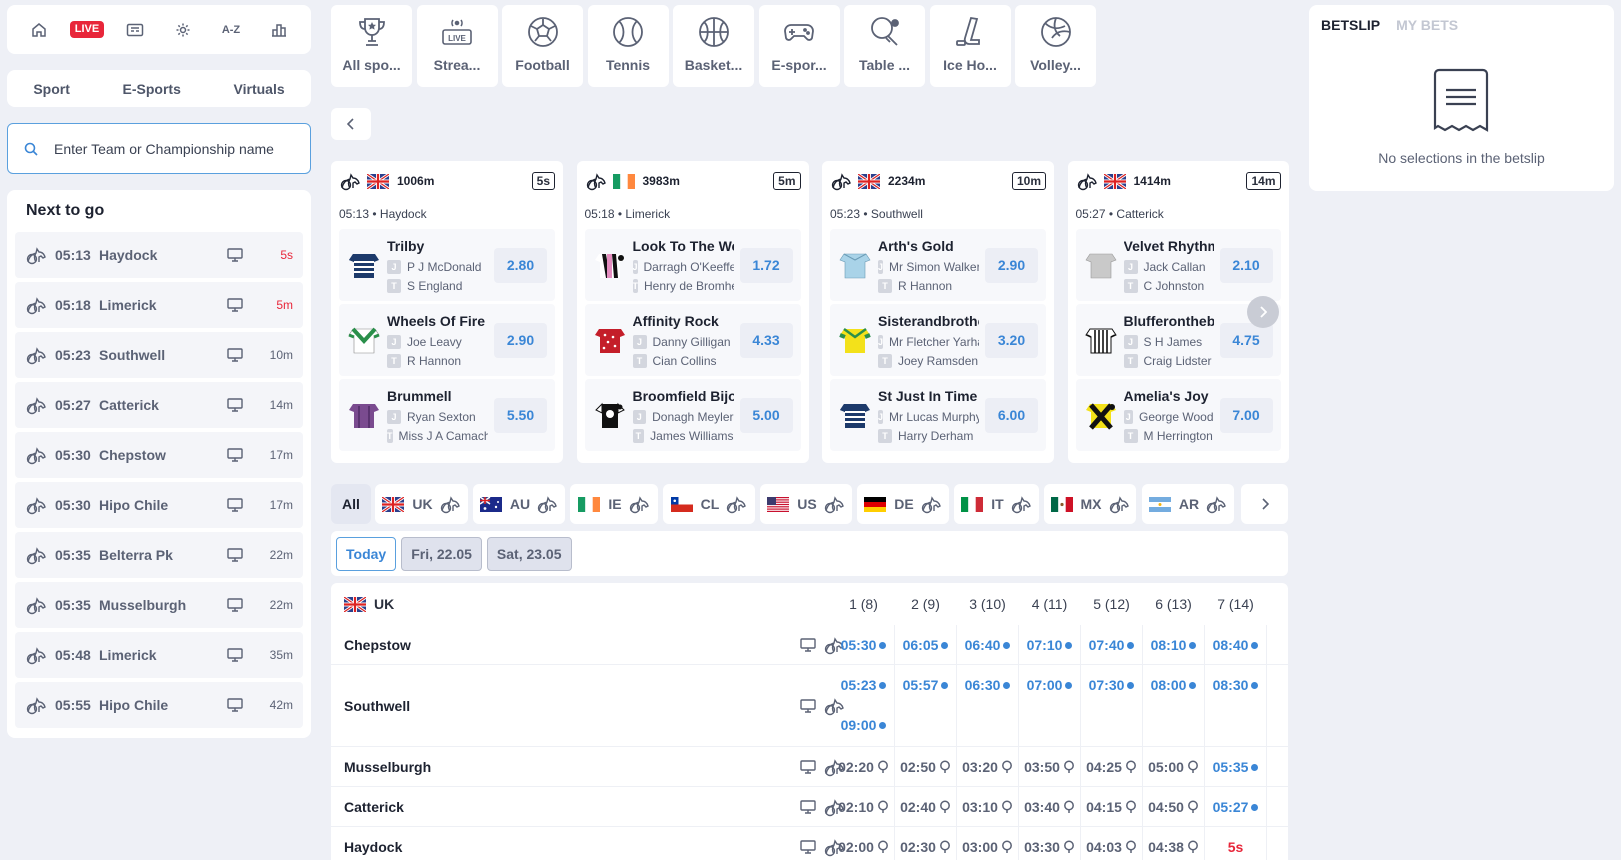  Describe the element at coordinates (1235, 807) in the screenshot. I see `race-slot: 05:27` at that location.